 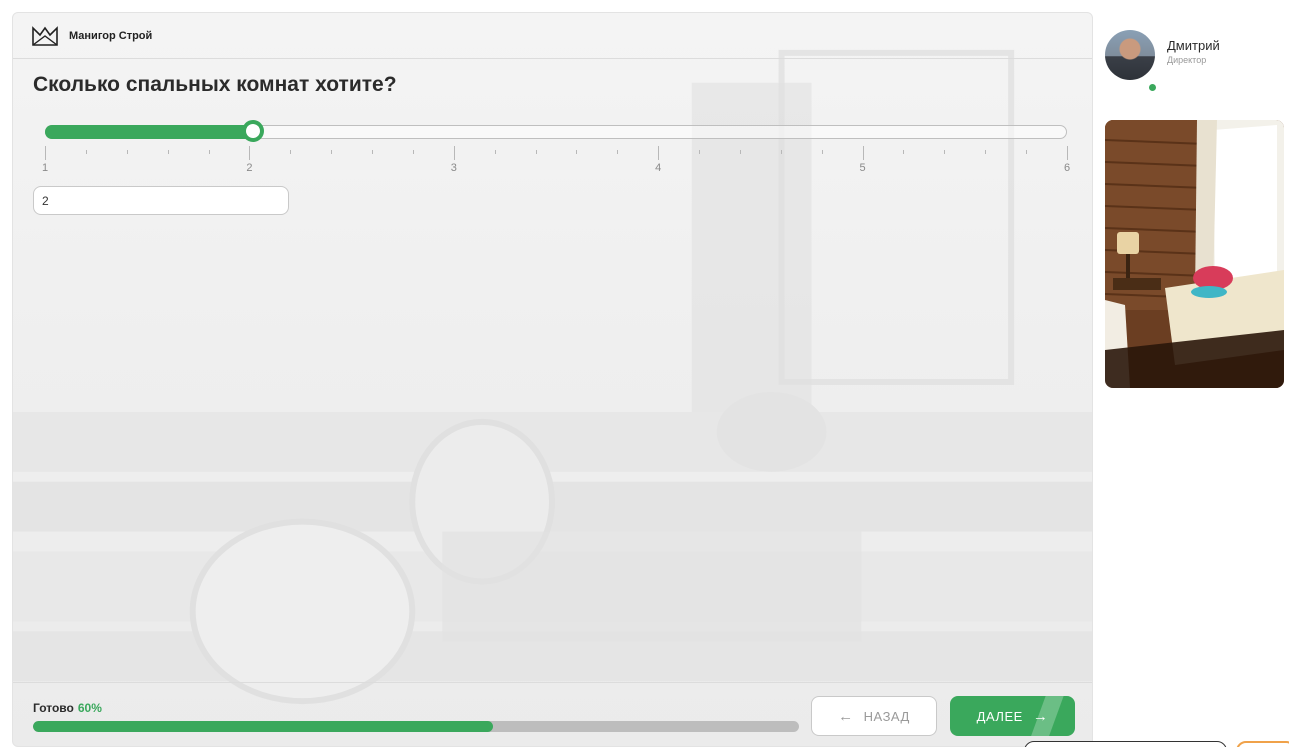 I want to click on progress-bar-fill, so click(x=263, y=726).